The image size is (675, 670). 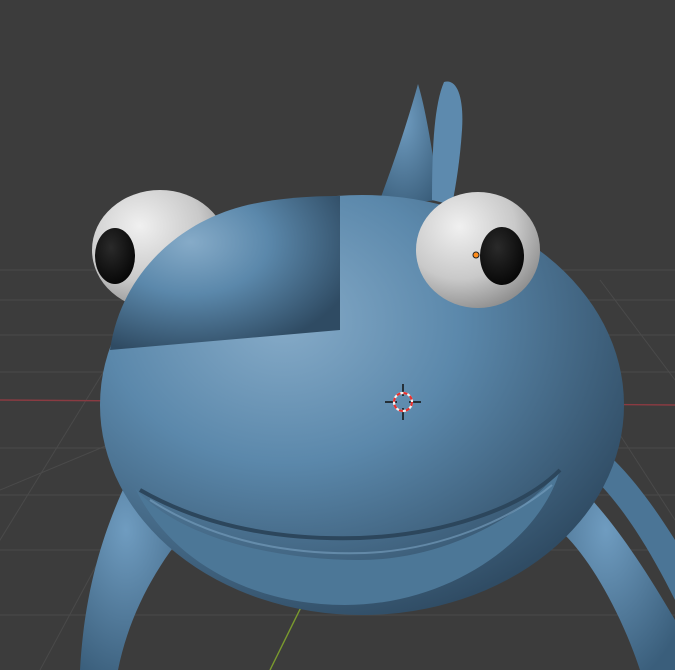 What do you see at coordinates (476, 255) in the screenshot?
I see `object-origin-dot` at bounding box center [476, 255].